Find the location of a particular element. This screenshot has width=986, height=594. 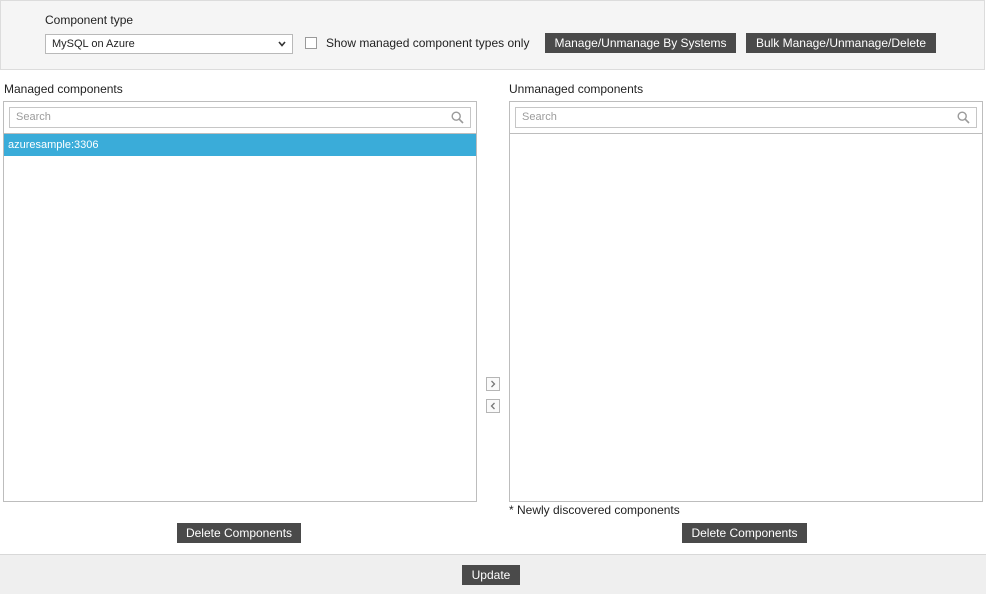

manage-by-systems-button: Manage/Unmanage By Systems is located at coordinates (640, 43).